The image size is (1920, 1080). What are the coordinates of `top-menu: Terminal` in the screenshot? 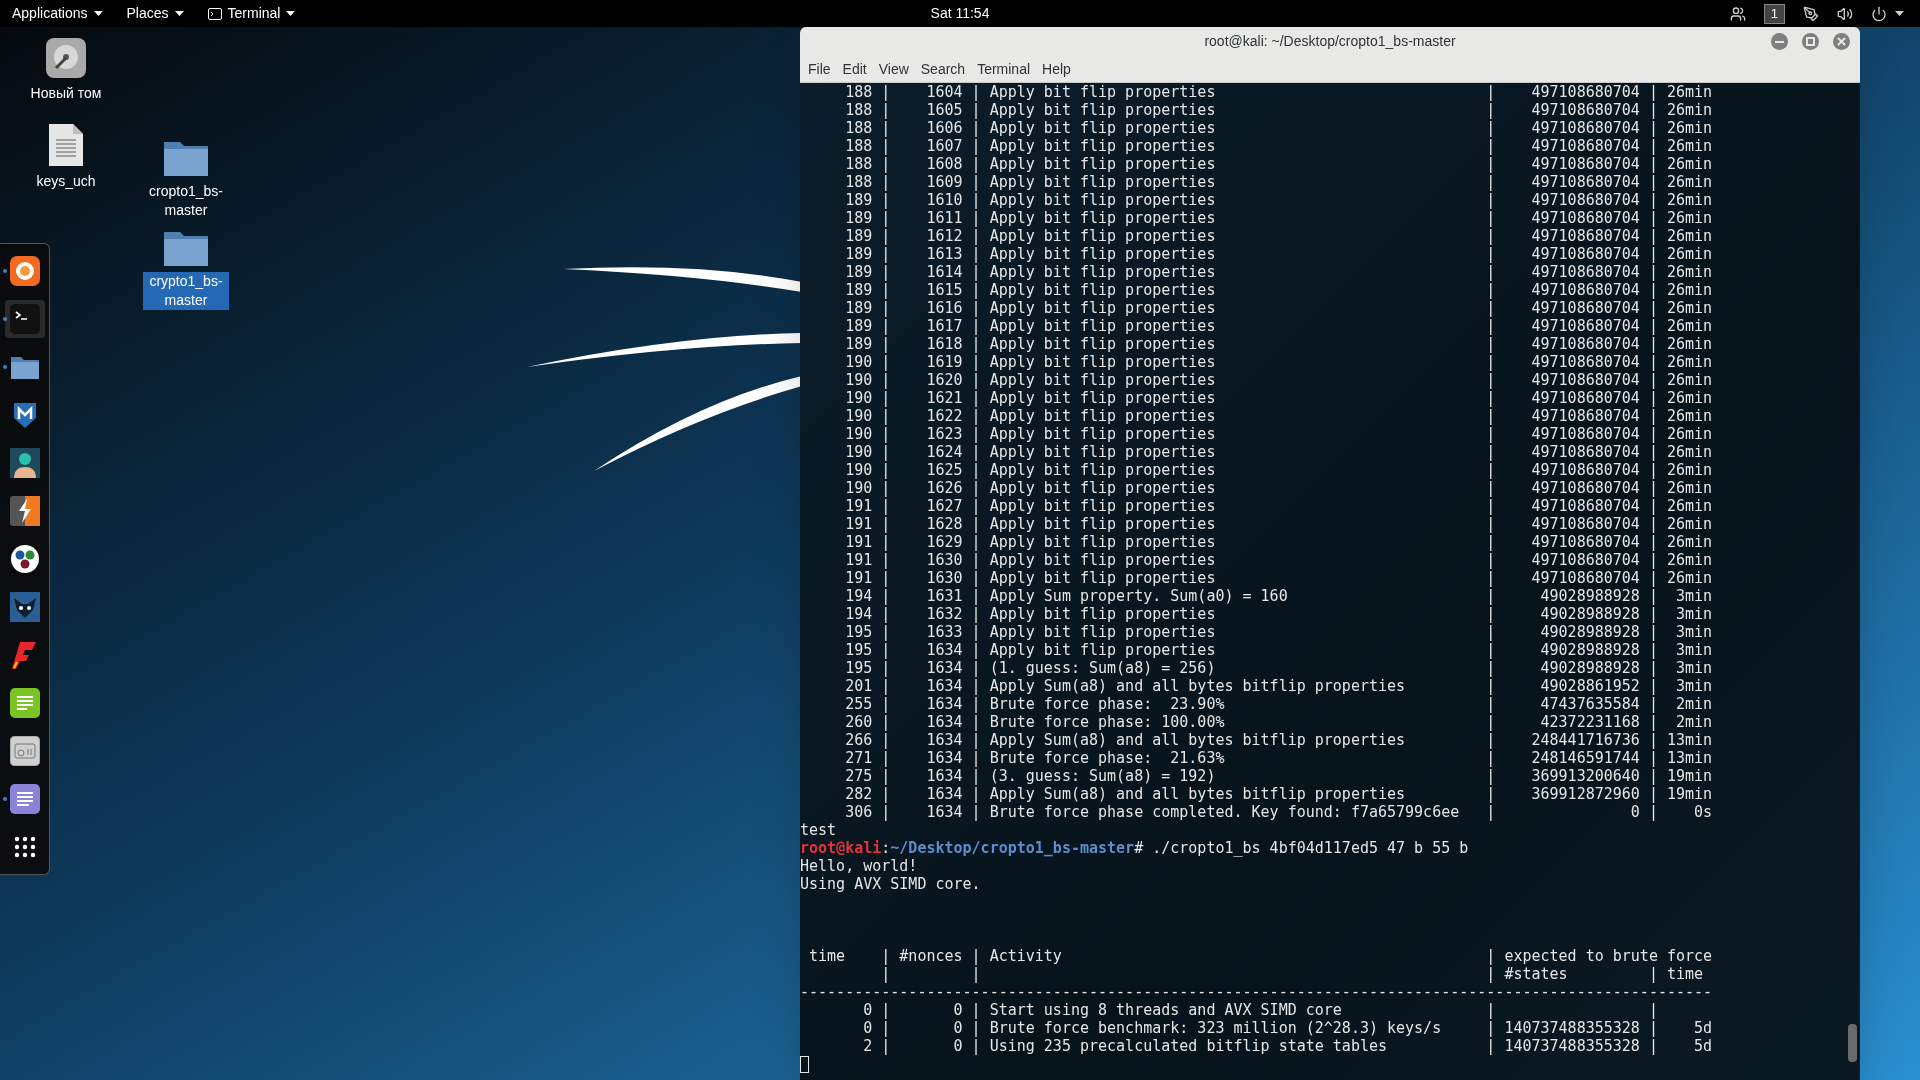 It's located at (251, 13).